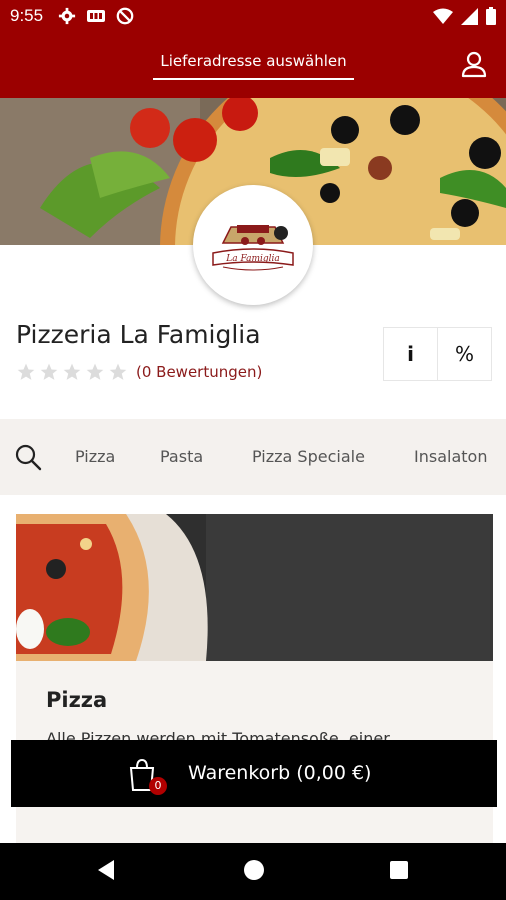 The height and width of the screenshot is (900, 506). I want to click on home-icon, so click(254, 870).